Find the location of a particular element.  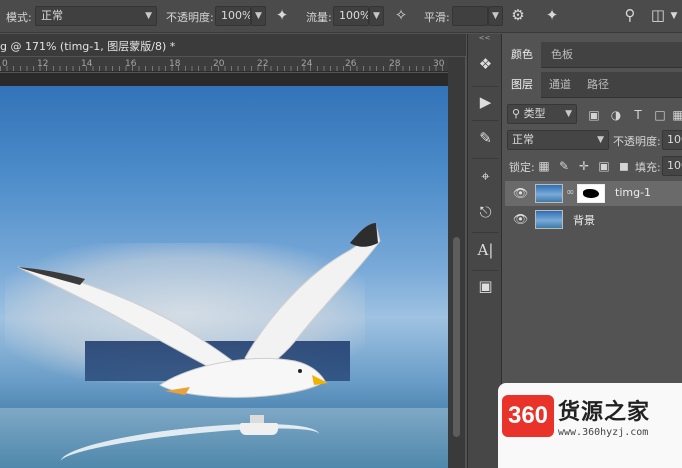

lock-transparent-icon: ▦ is located at coordinates (544, 166).